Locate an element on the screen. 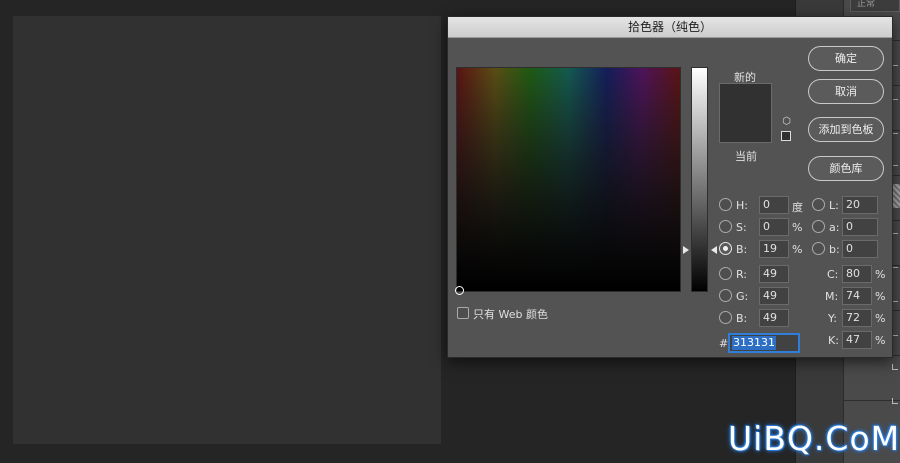 This screenshot has height=463, width=900. slider-handle-left-icon is located at coordinates (686, 250).